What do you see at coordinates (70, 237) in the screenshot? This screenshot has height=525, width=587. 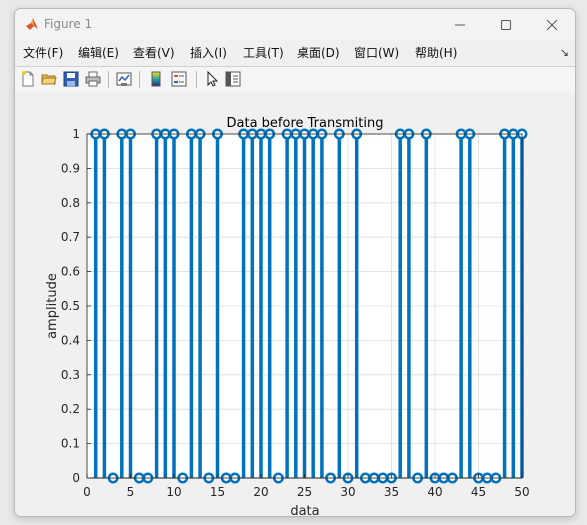 I see `y-tick-label: 0.7` at bounding box center [70, 237].